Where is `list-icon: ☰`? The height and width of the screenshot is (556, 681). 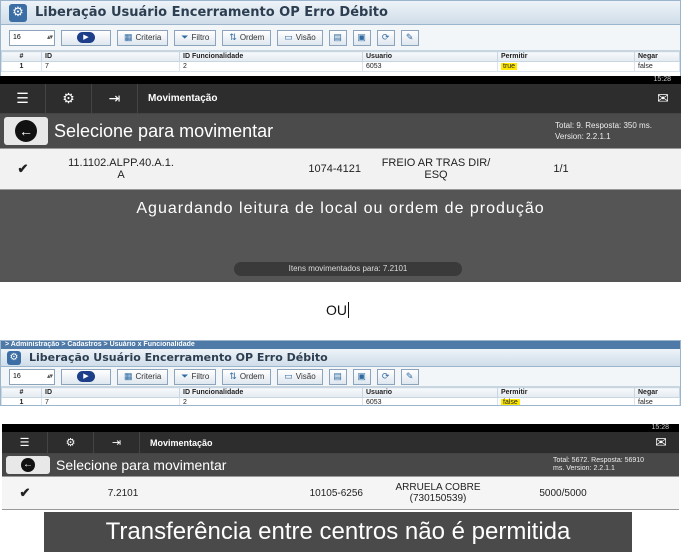
list-icon: ☰ is located at coordinates (24, 443).